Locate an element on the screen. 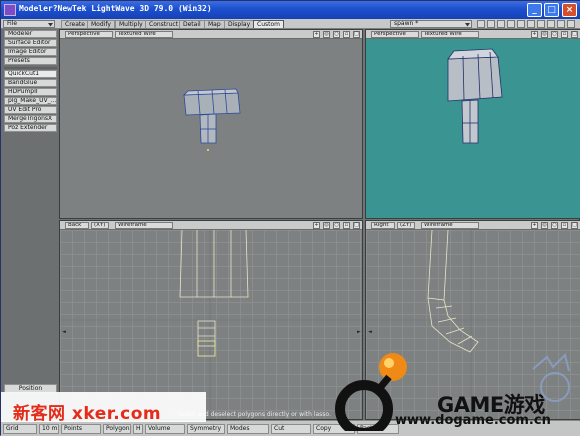  sidebar-item-quickcut1: QuickCut1 is located at coordinates (30, 74).